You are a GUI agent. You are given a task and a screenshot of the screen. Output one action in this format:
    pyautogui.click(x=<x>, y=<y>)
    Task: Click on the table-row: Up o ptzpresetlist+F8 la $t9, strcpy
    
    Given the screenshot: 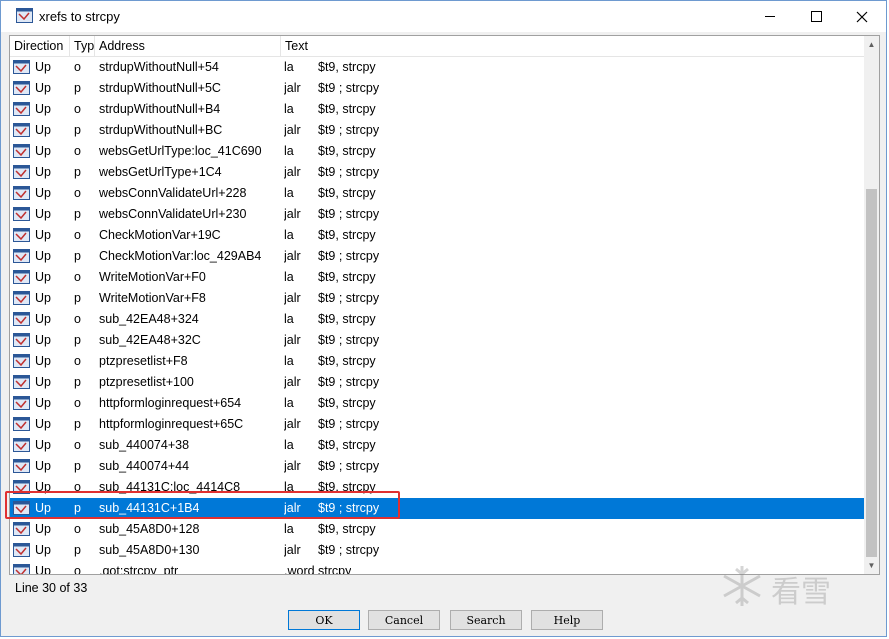 What is the action you would take?
    pyautogui.click(x=438, y=361)
    